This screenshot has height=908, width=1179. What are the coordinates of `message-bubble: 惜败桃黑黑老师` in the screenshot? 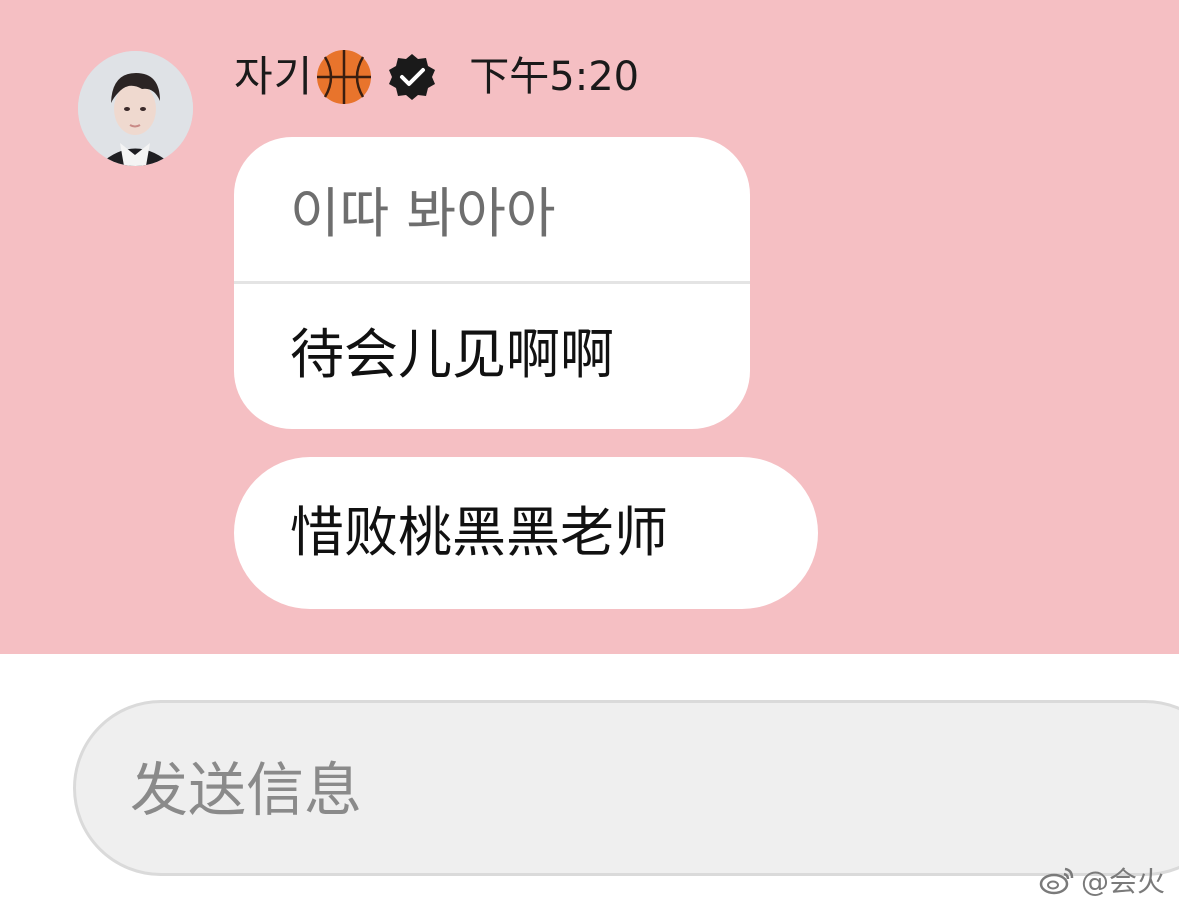 It's located at (526, 533).